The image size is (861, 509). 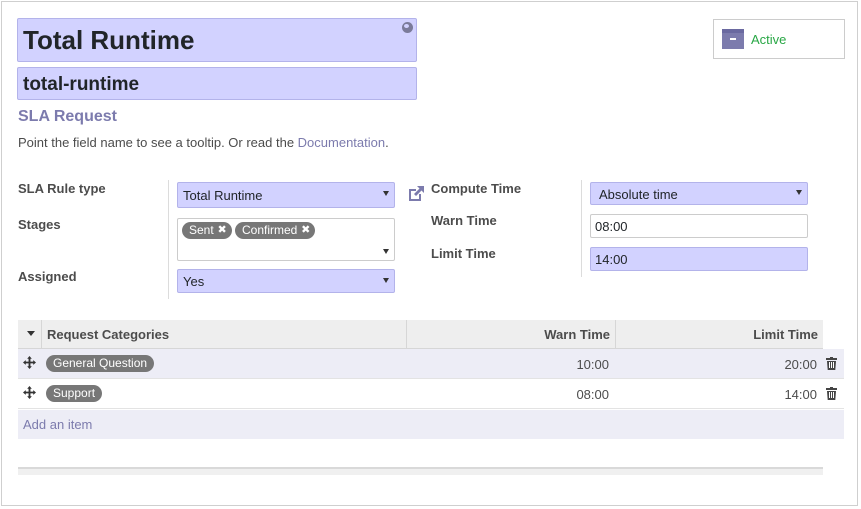 What do you see at coordinates (463, 253) in the screenshot?
I see `limit-time-label: Limit Time` at bounding box center [463, 253].